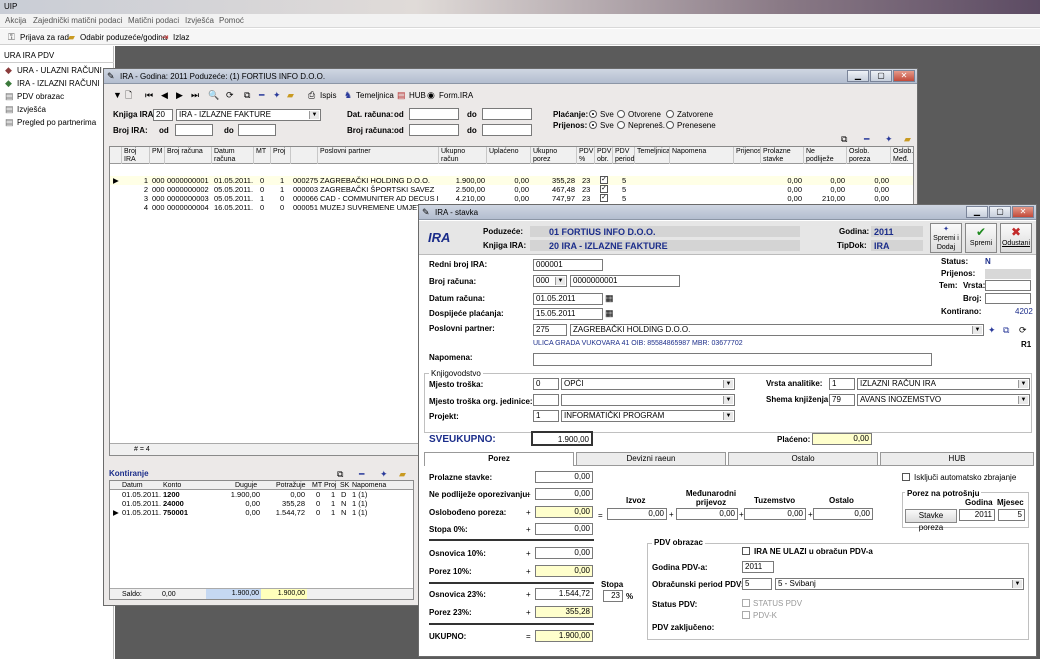  Describe the element at coordinates (434, 130) in the screenshot. I see `brojr-od-field` at that location.